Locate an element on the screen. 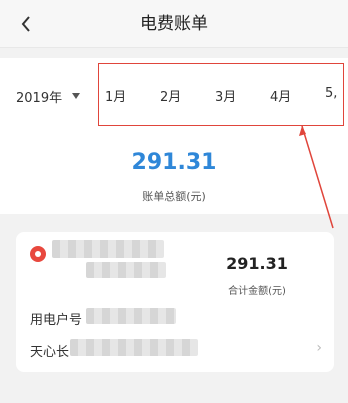 This screenshot has height=403, width=348. utility-logo-icon is located at coordinates (38, 254).